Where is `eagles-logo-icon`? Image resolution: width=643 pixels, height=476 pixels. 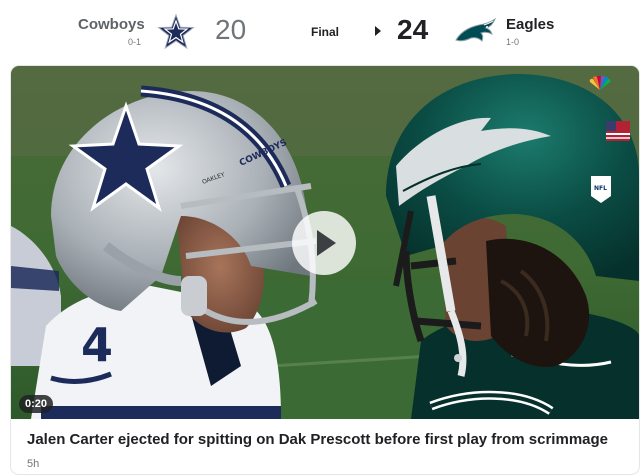 eagles-logo-icon is located at coordinates (475, 34).